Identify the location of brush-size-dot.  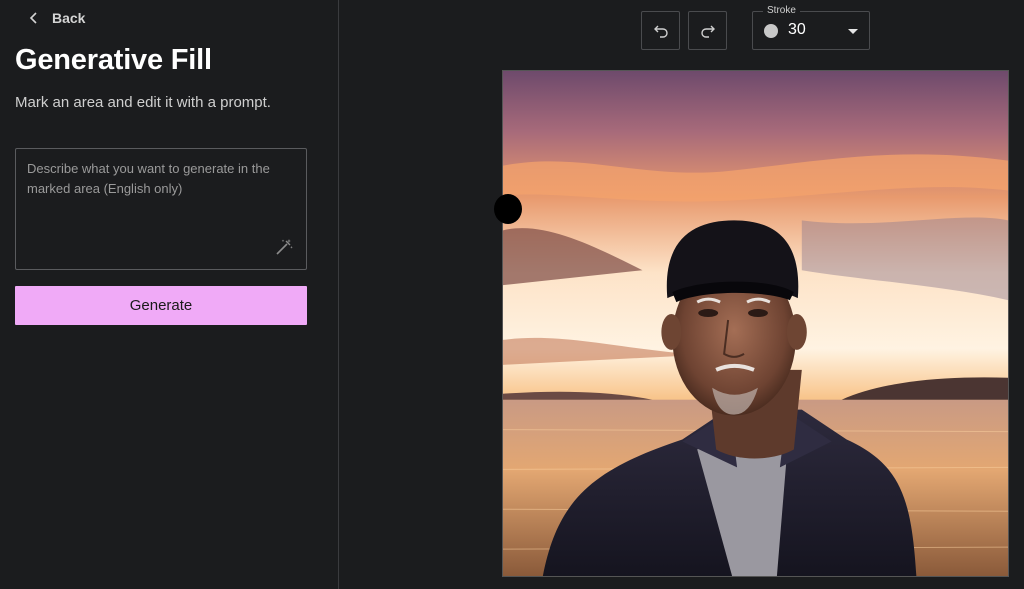
(771, 31).